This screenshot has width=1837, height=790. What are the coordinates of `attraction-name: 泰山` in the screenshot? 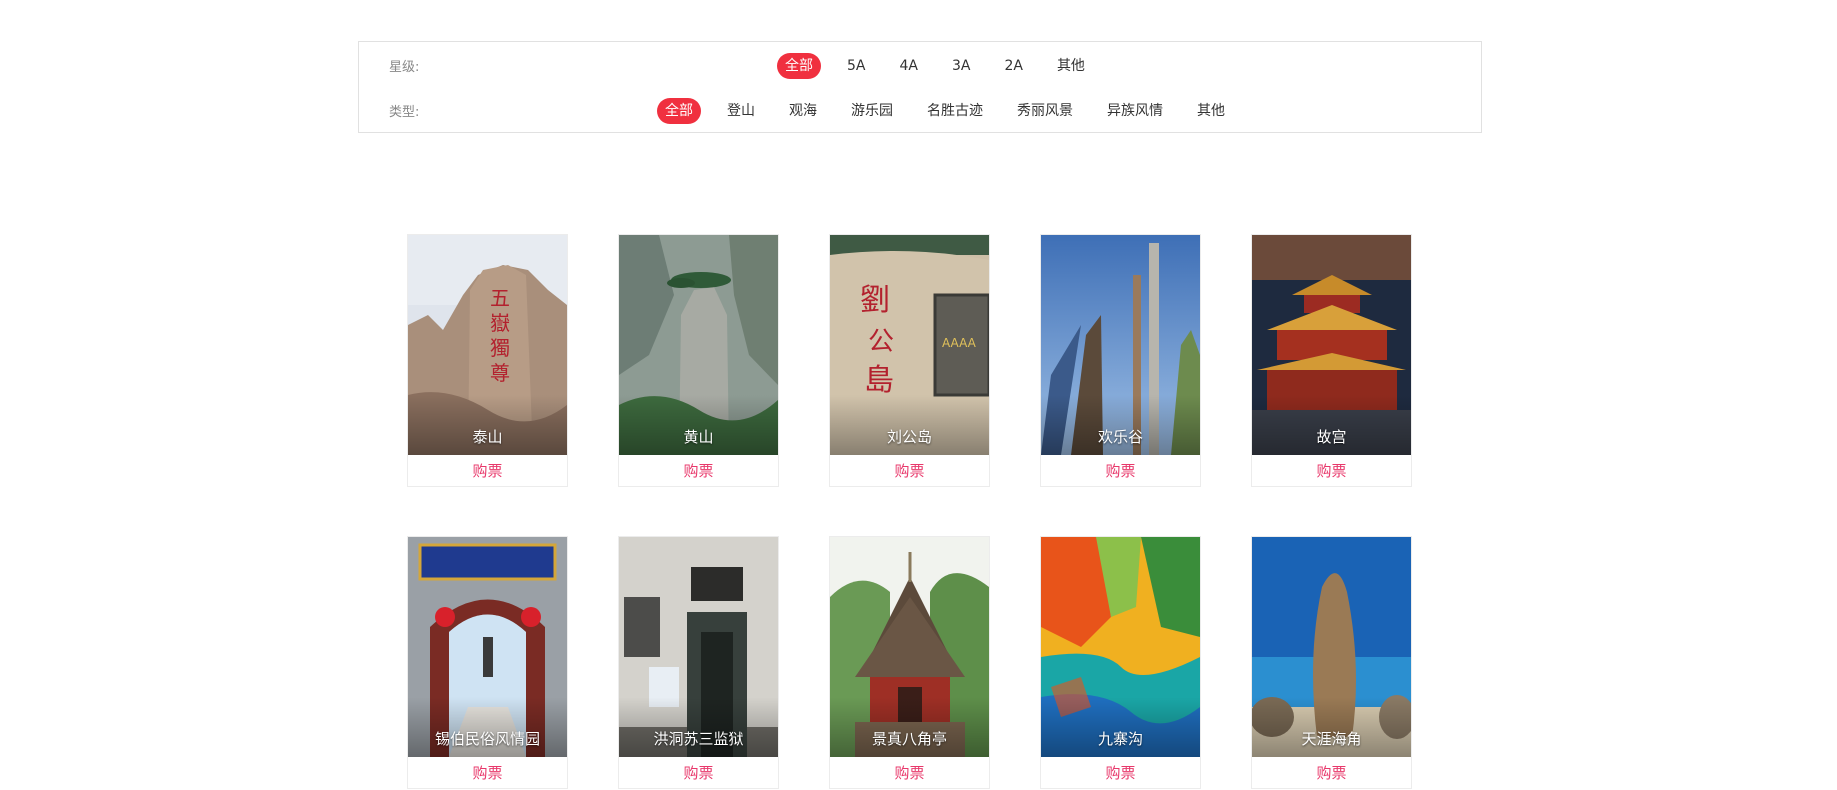 It's located at (487, 437).